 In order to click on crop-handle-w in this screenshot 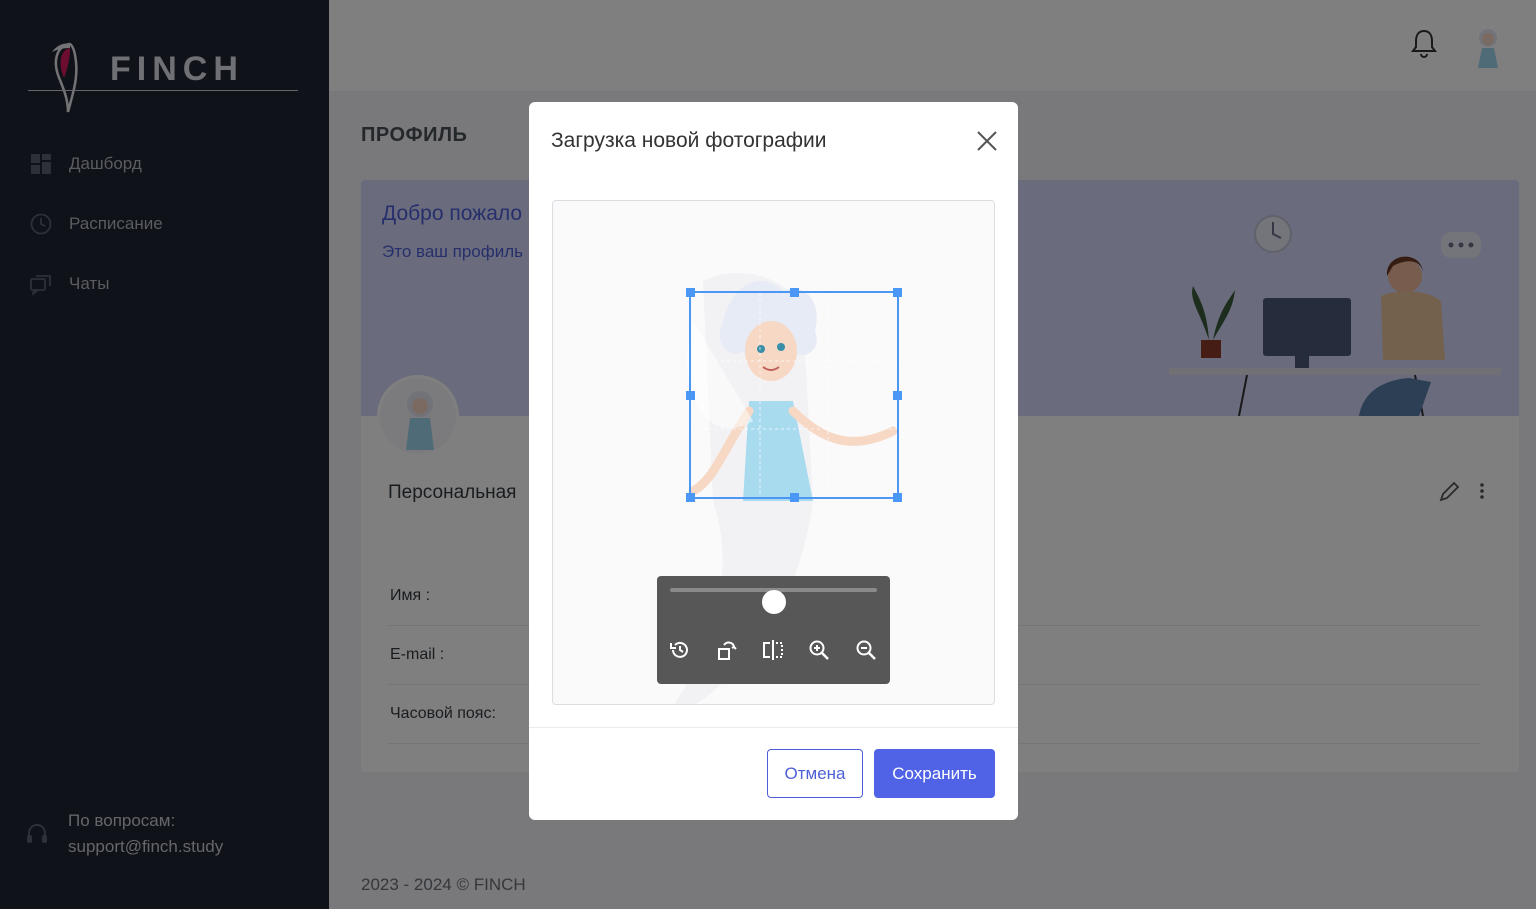, I will do `click(690, 395)`.